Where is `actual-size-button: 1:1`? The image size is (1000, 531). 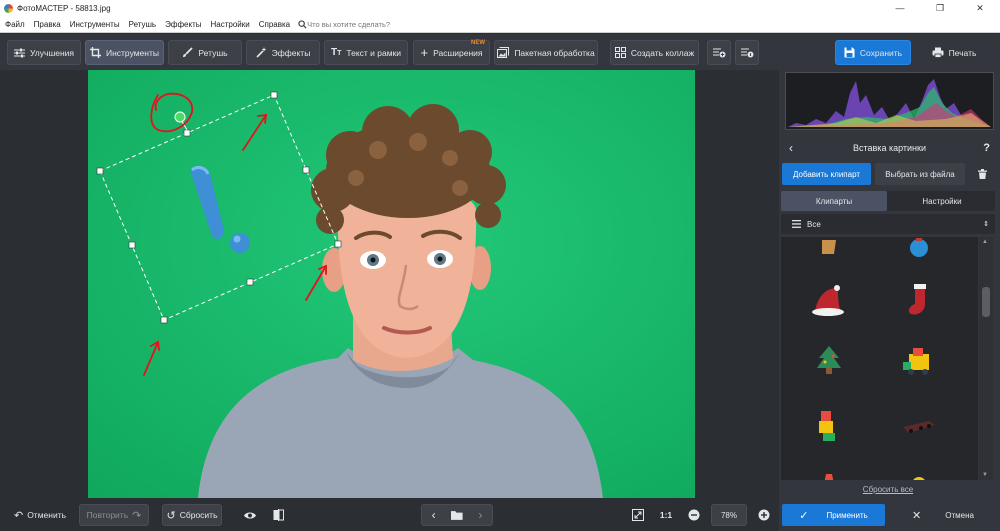 actual-size-button: 1:1 is located at coordinates (666, 515).